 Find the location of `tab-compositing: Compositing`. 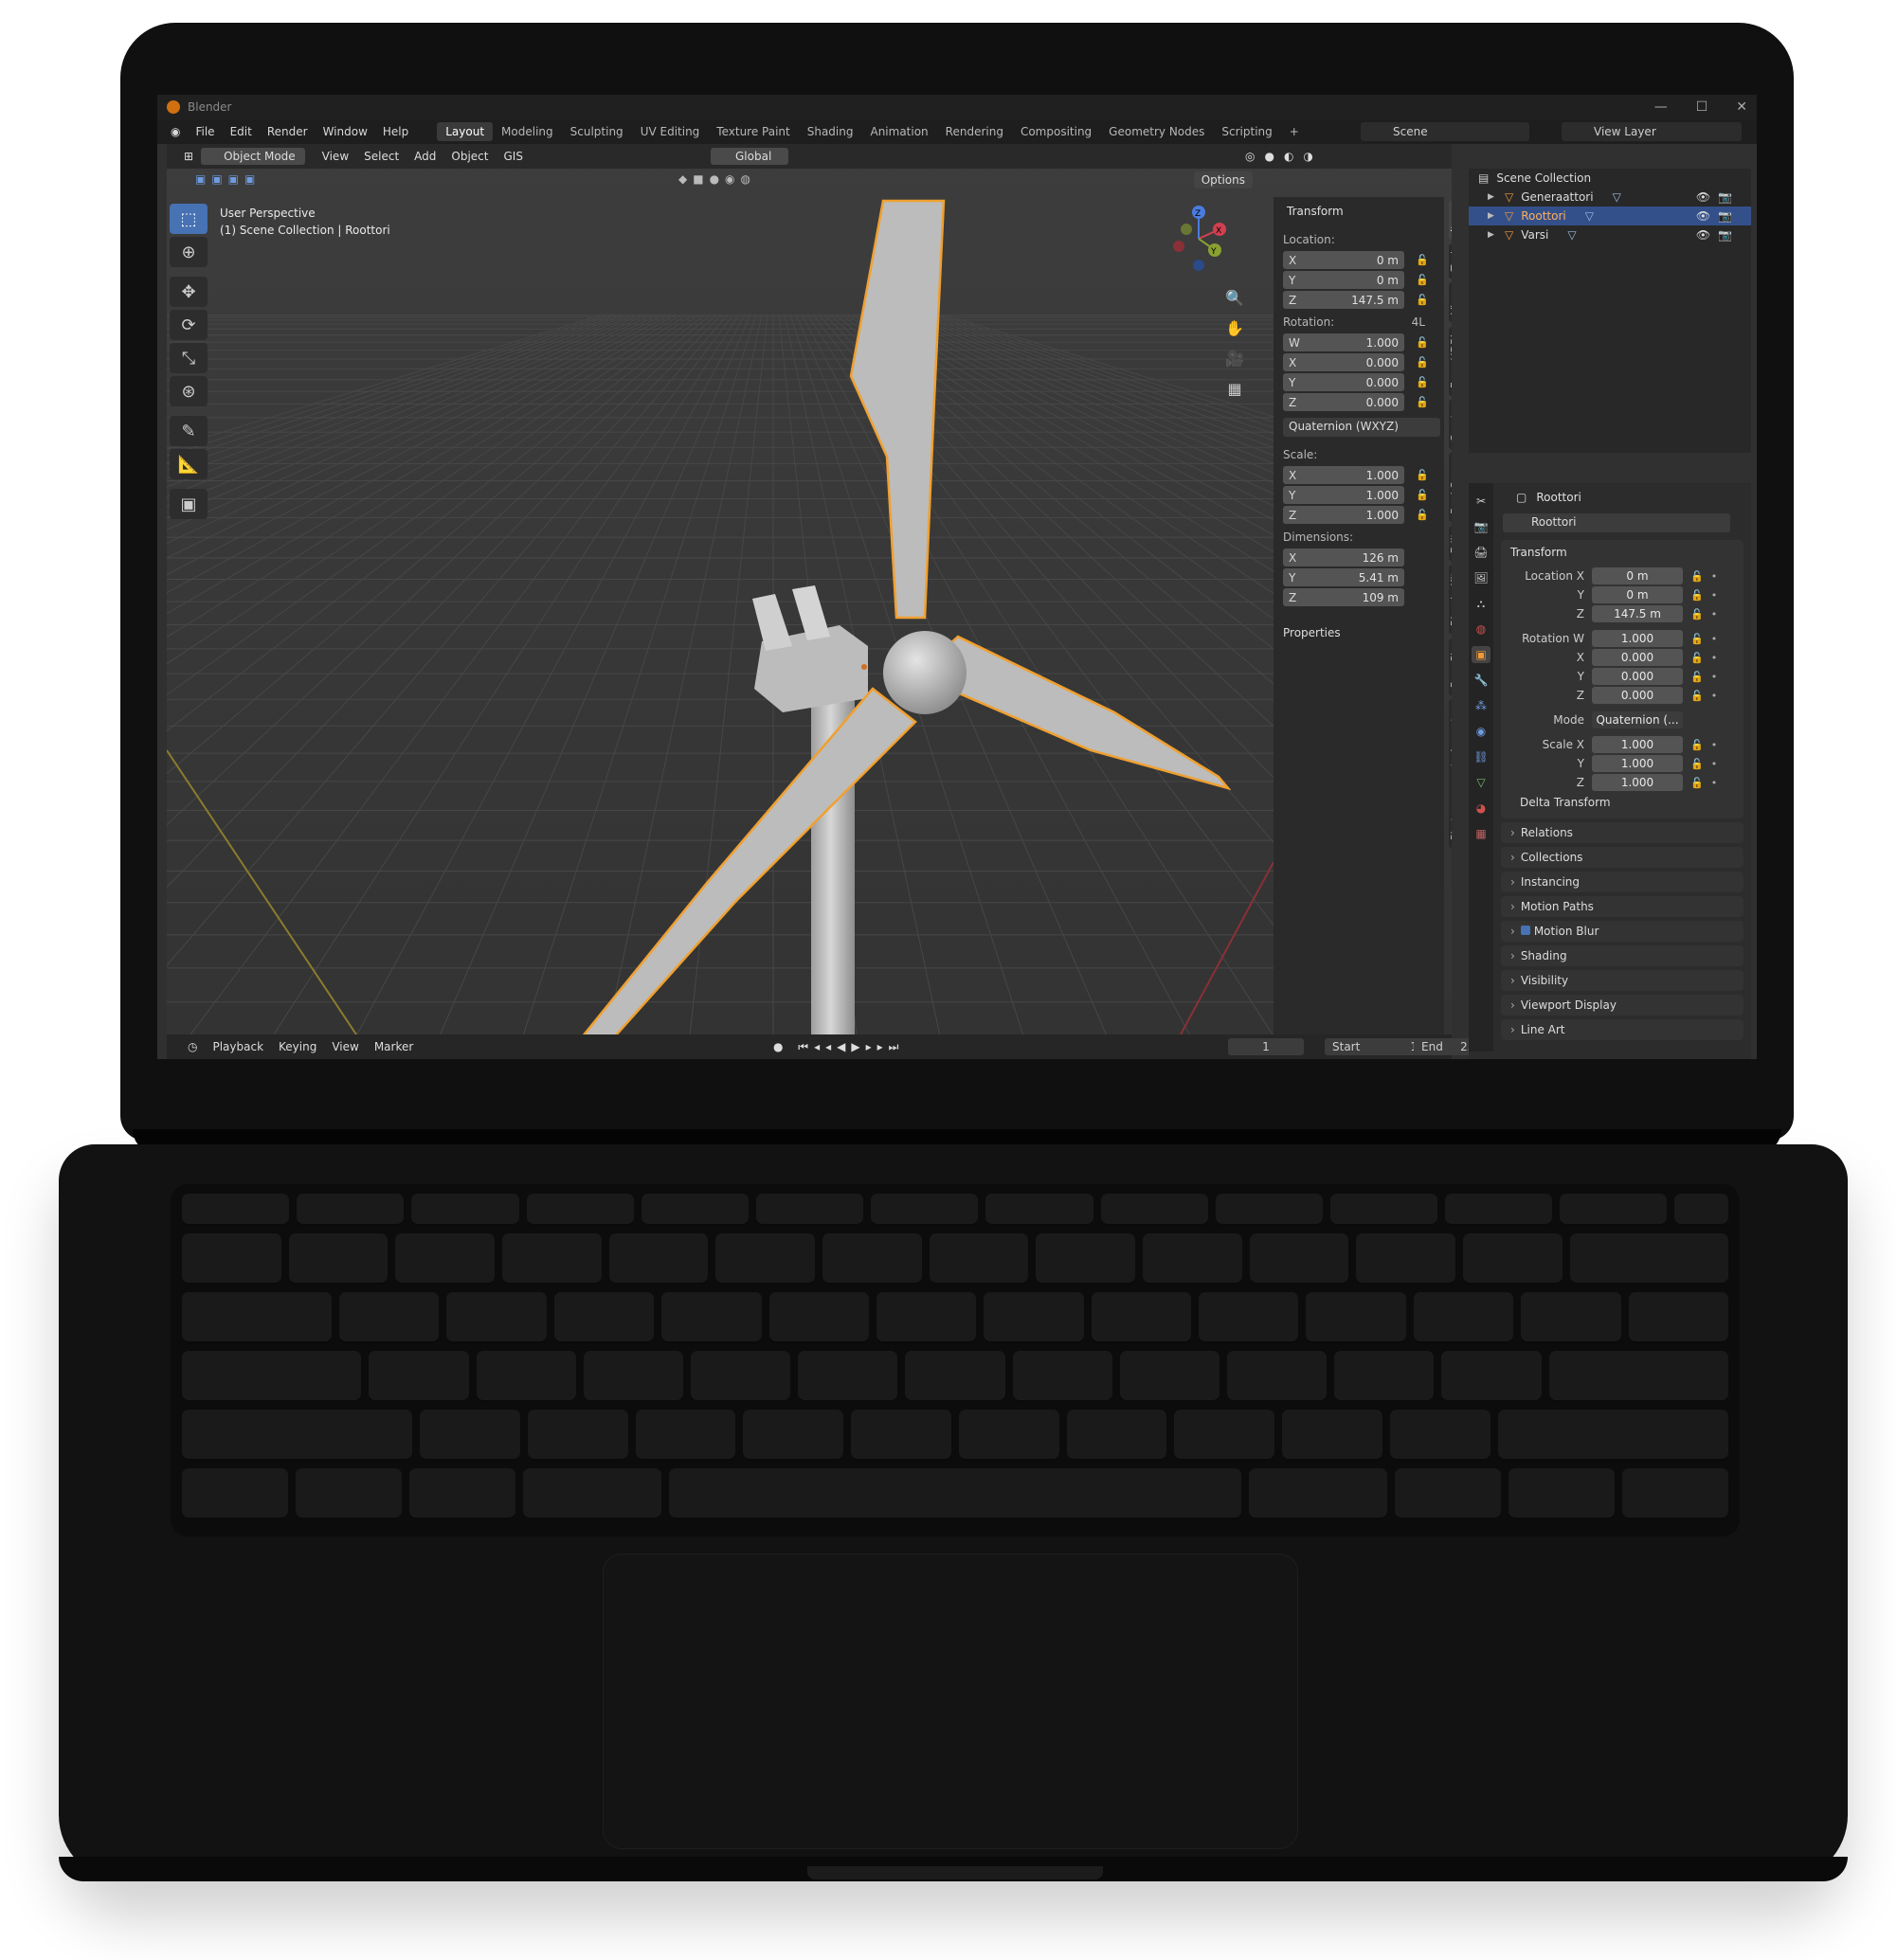

tab-compositing: Compositing is located at coordinates (1056, 132).